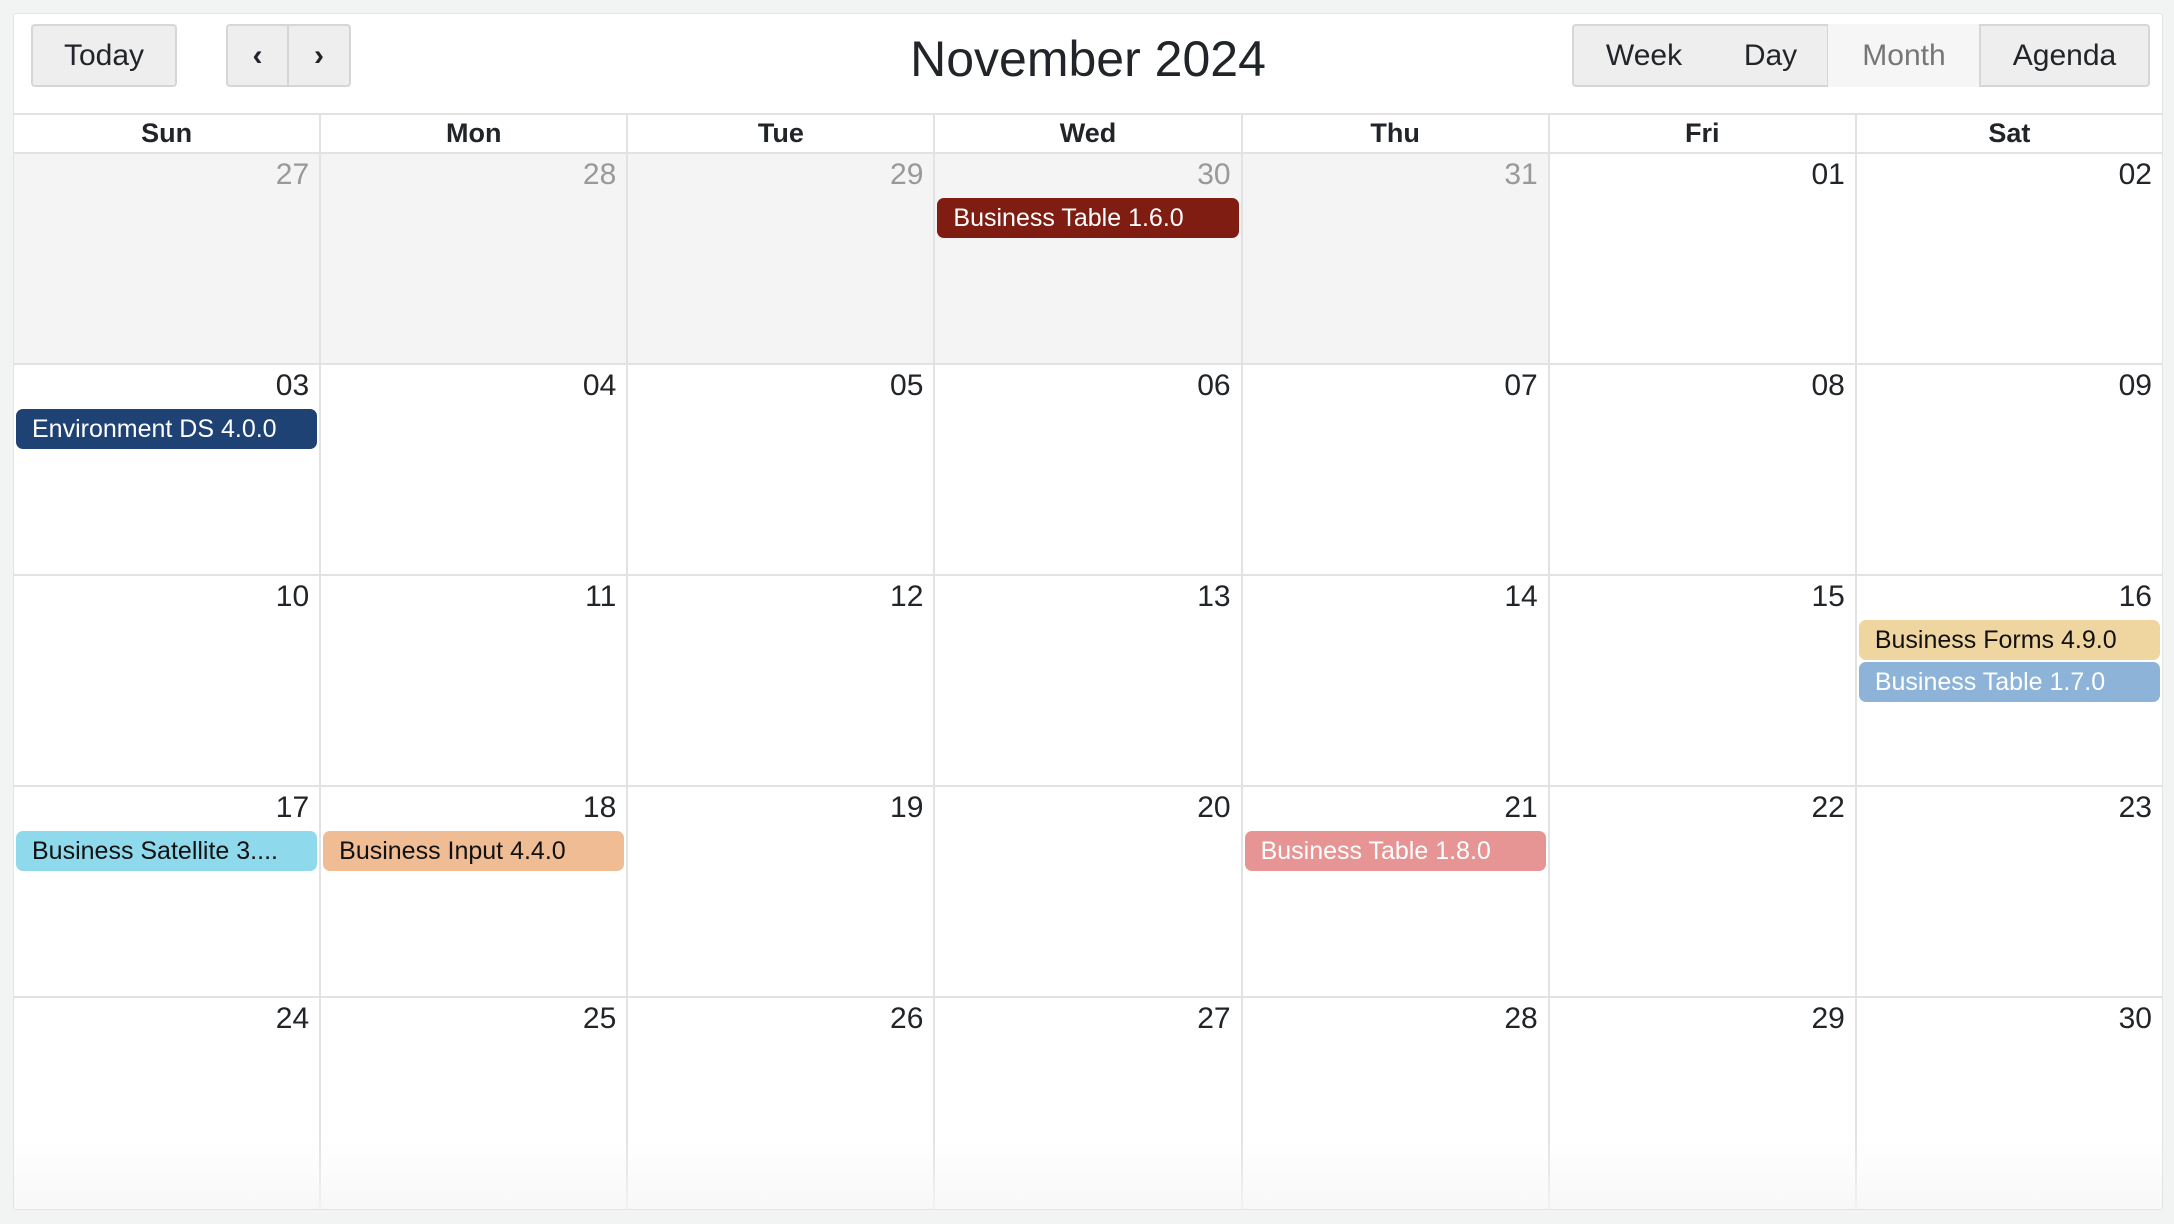 Image resolution: width=2174 pixels, height=1224 pixels. I want to click on day-cell: 09, so click(2008, 469).